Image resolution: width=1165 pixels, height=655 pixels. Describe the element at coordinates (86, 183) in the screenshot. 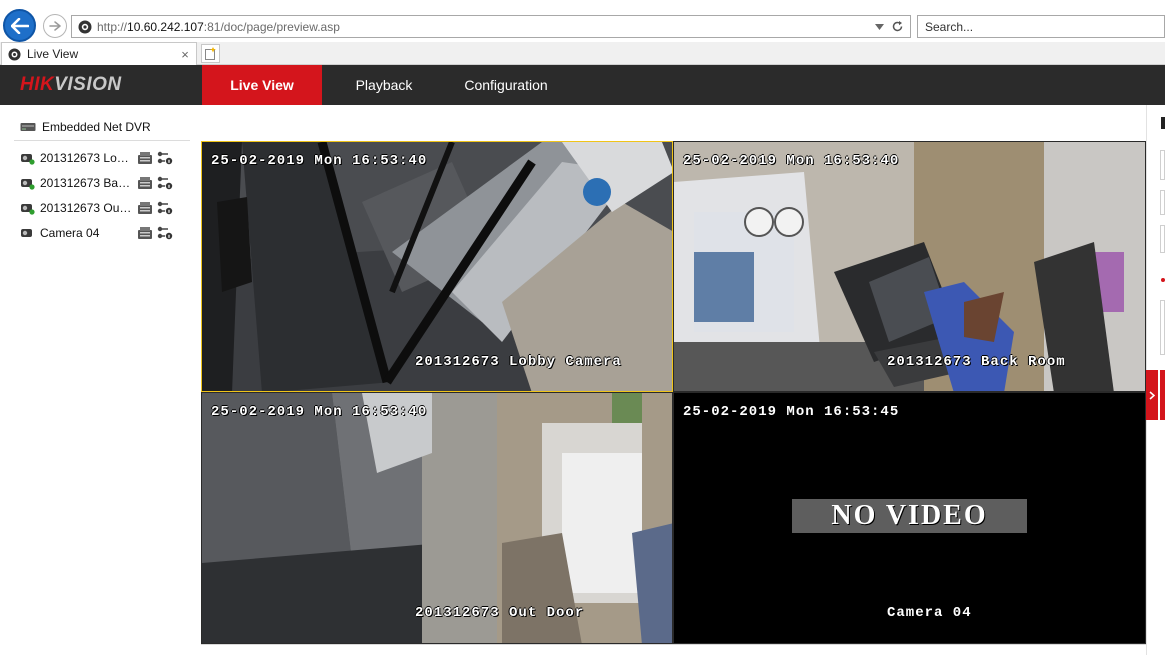

I see `camera-label: 201312673 Back Room` at that location.